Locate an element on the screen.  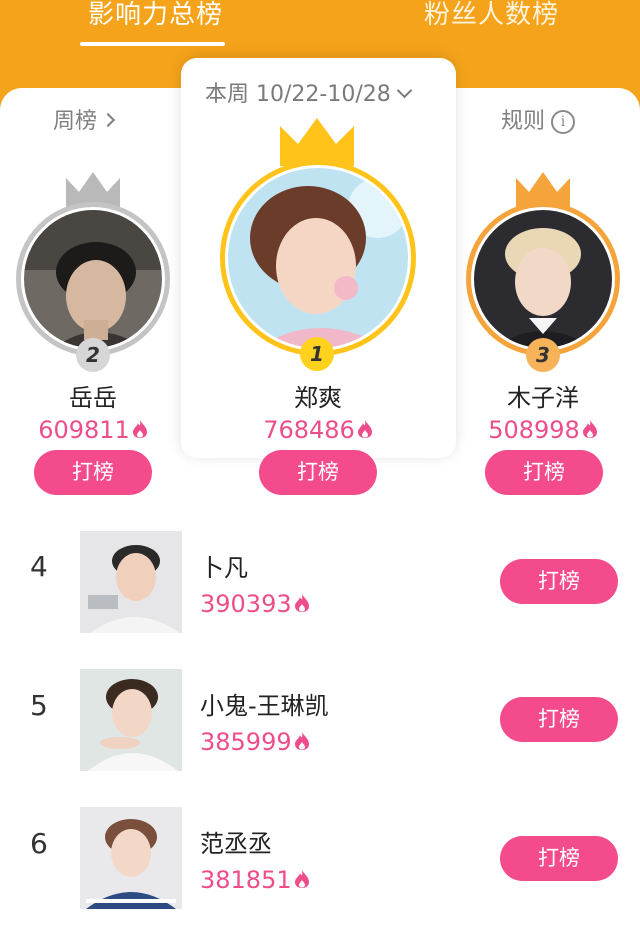
artist-score: 768486 is located at coordinates (318, 430).